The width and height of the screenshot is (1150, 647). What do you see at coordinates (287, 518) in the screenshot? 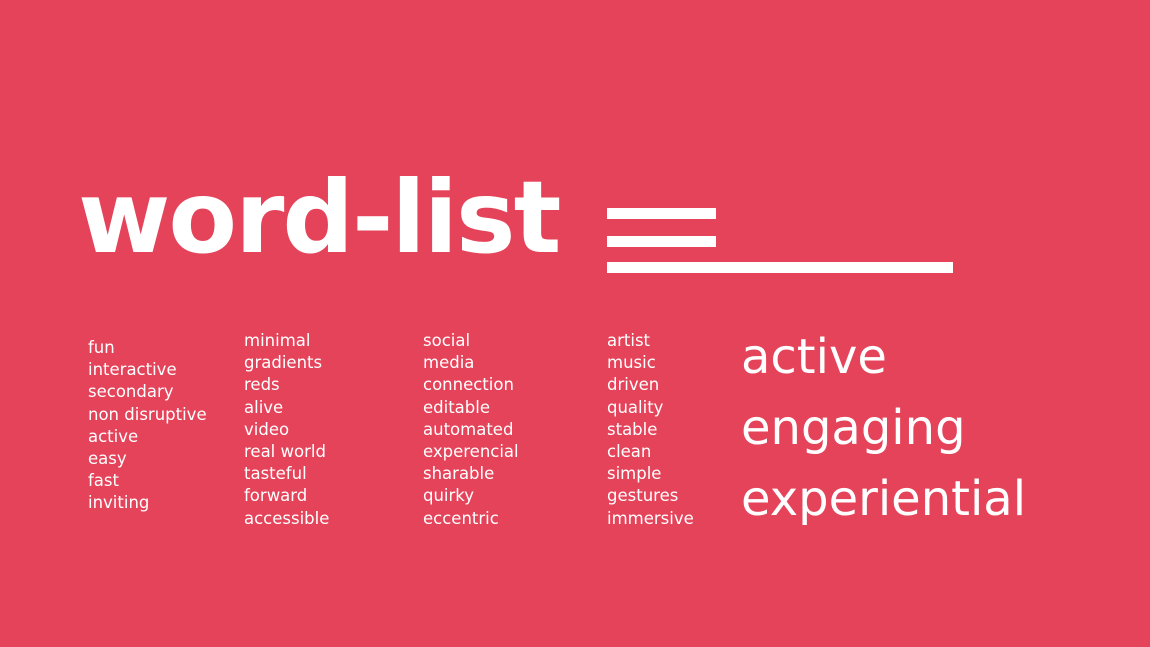
I see `word-item: accessible` at bounding box center [287, 518].